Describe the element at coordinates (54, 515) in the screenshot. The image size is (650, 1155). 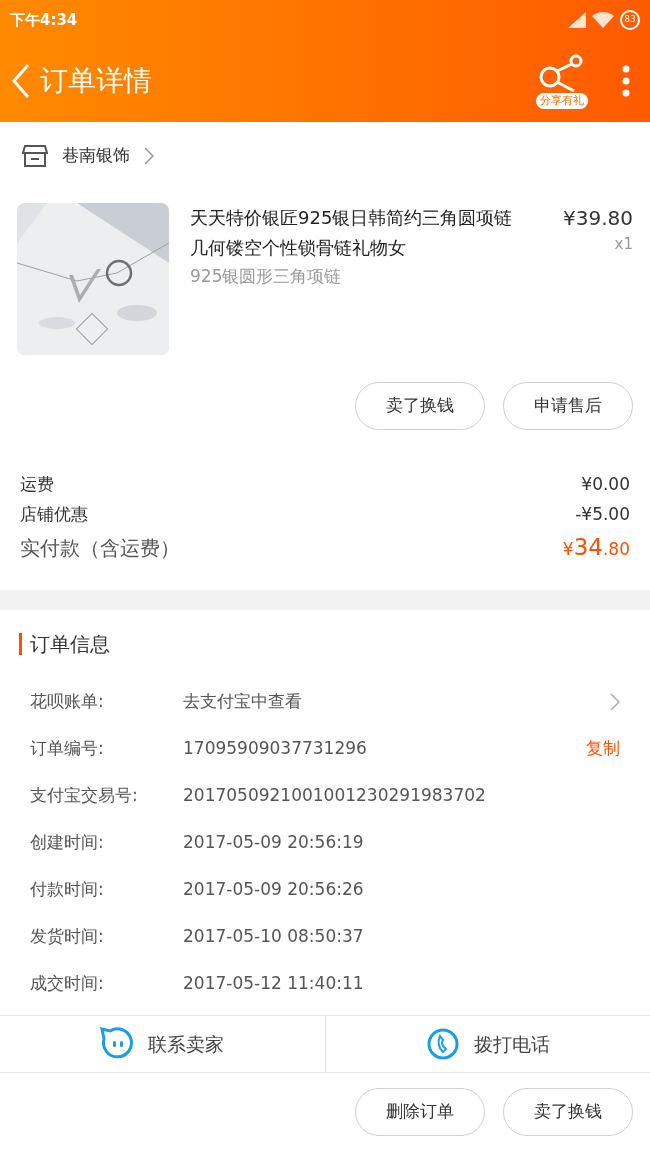
I see `fee-label: 店铺优惠` at that location.